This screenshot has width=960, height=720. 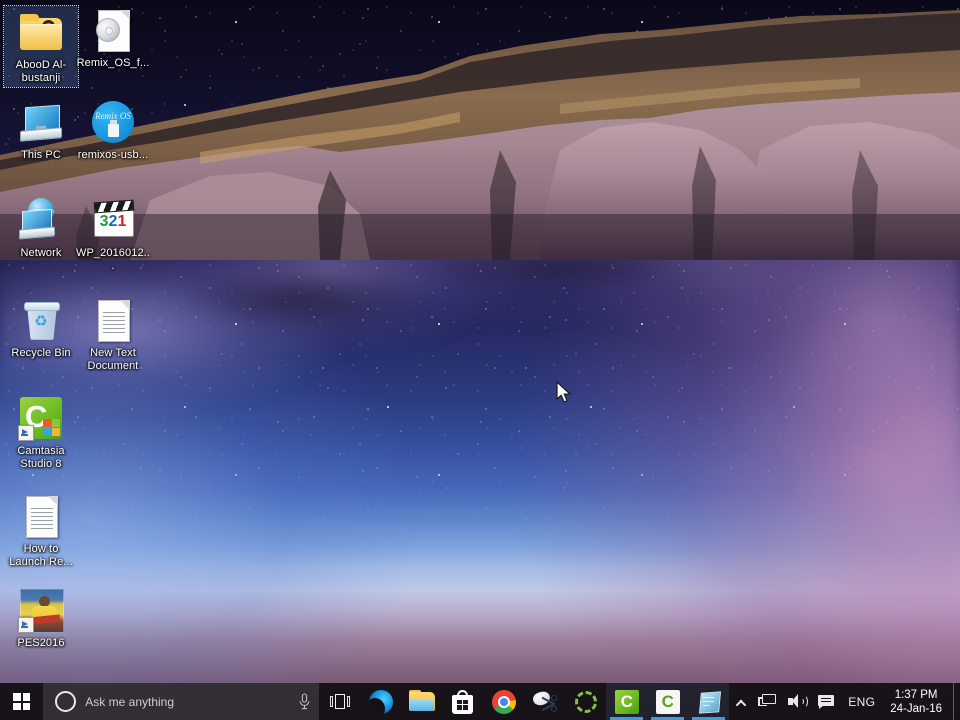 I want to click on recycle-bin-icon: ♻, so click(x=41, y=320).